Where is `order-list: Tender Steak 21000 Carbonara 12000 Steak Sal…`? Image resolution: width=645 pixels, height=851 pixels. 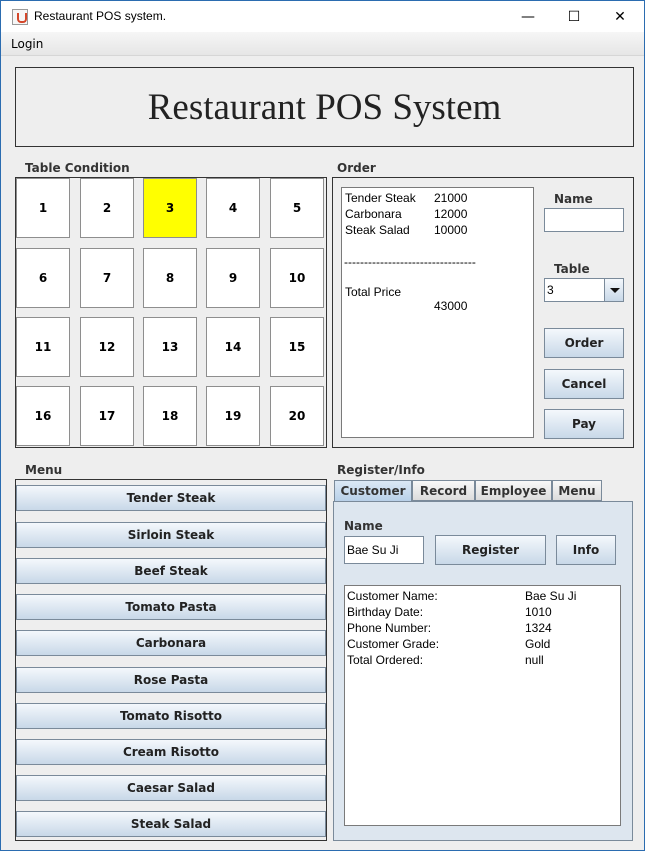
order-list: Tender Steak 21000 Carbonara 12000 Steak Sal… is located at coordinates (437, 312).